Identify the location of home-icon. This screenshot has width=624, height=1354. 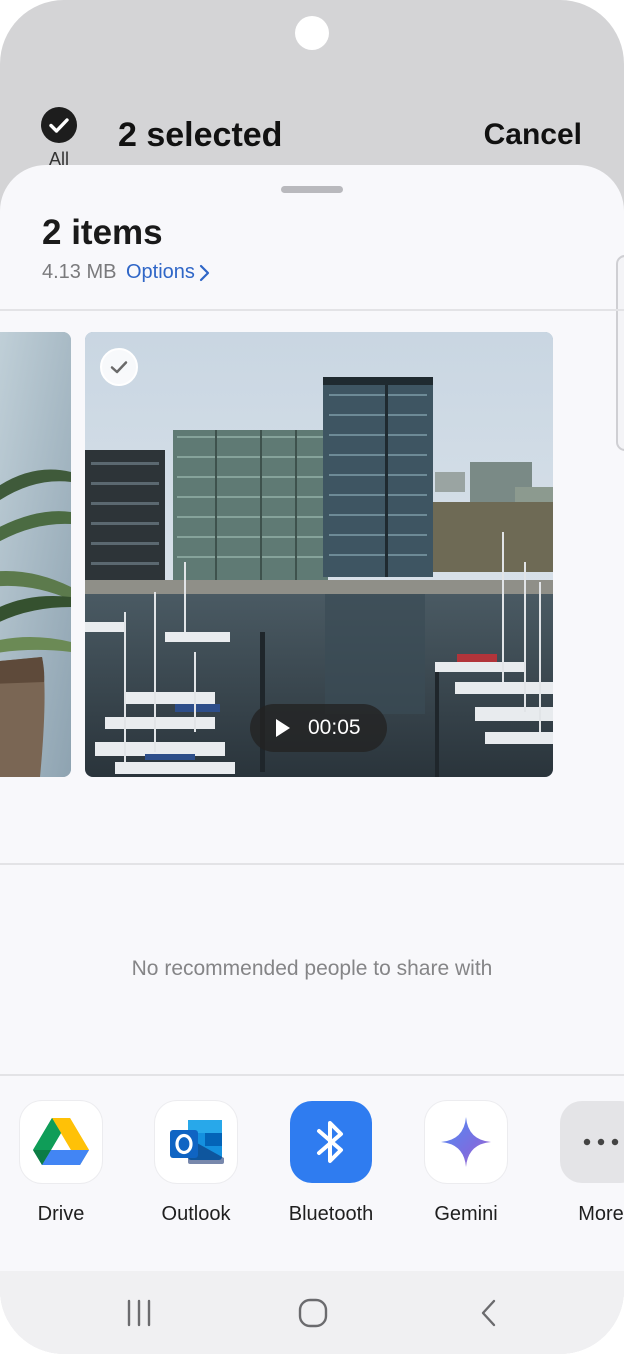
(313, 1313).